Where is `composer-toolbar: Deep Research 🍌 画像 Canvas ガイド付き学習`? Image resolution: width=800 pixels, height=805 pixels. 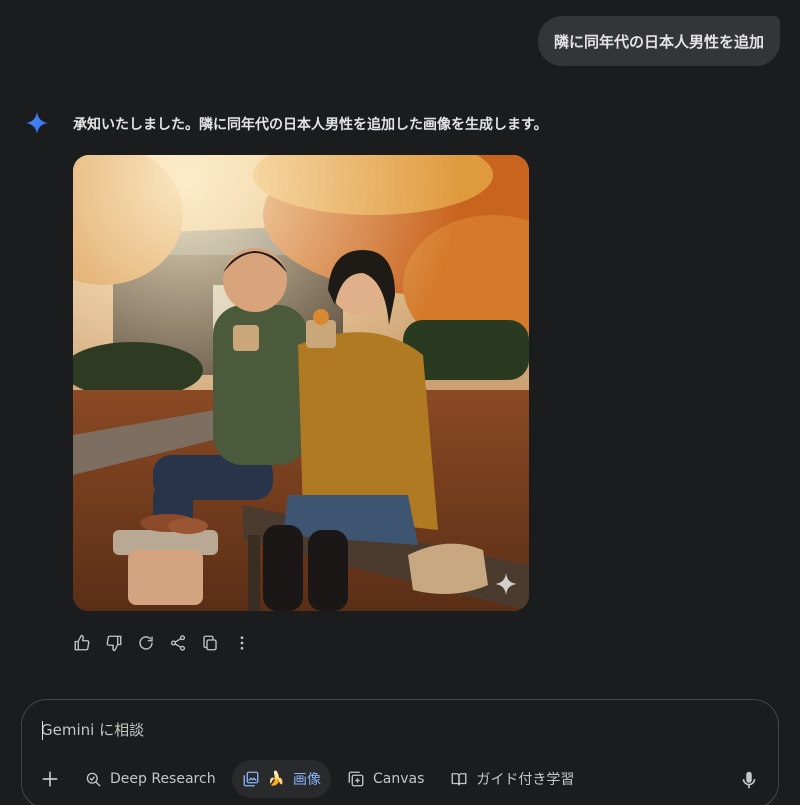
composer-toolbar: Deep Research 🍌 画像 Canvas ガイド付き学習 is located at coordinates (308, 779).